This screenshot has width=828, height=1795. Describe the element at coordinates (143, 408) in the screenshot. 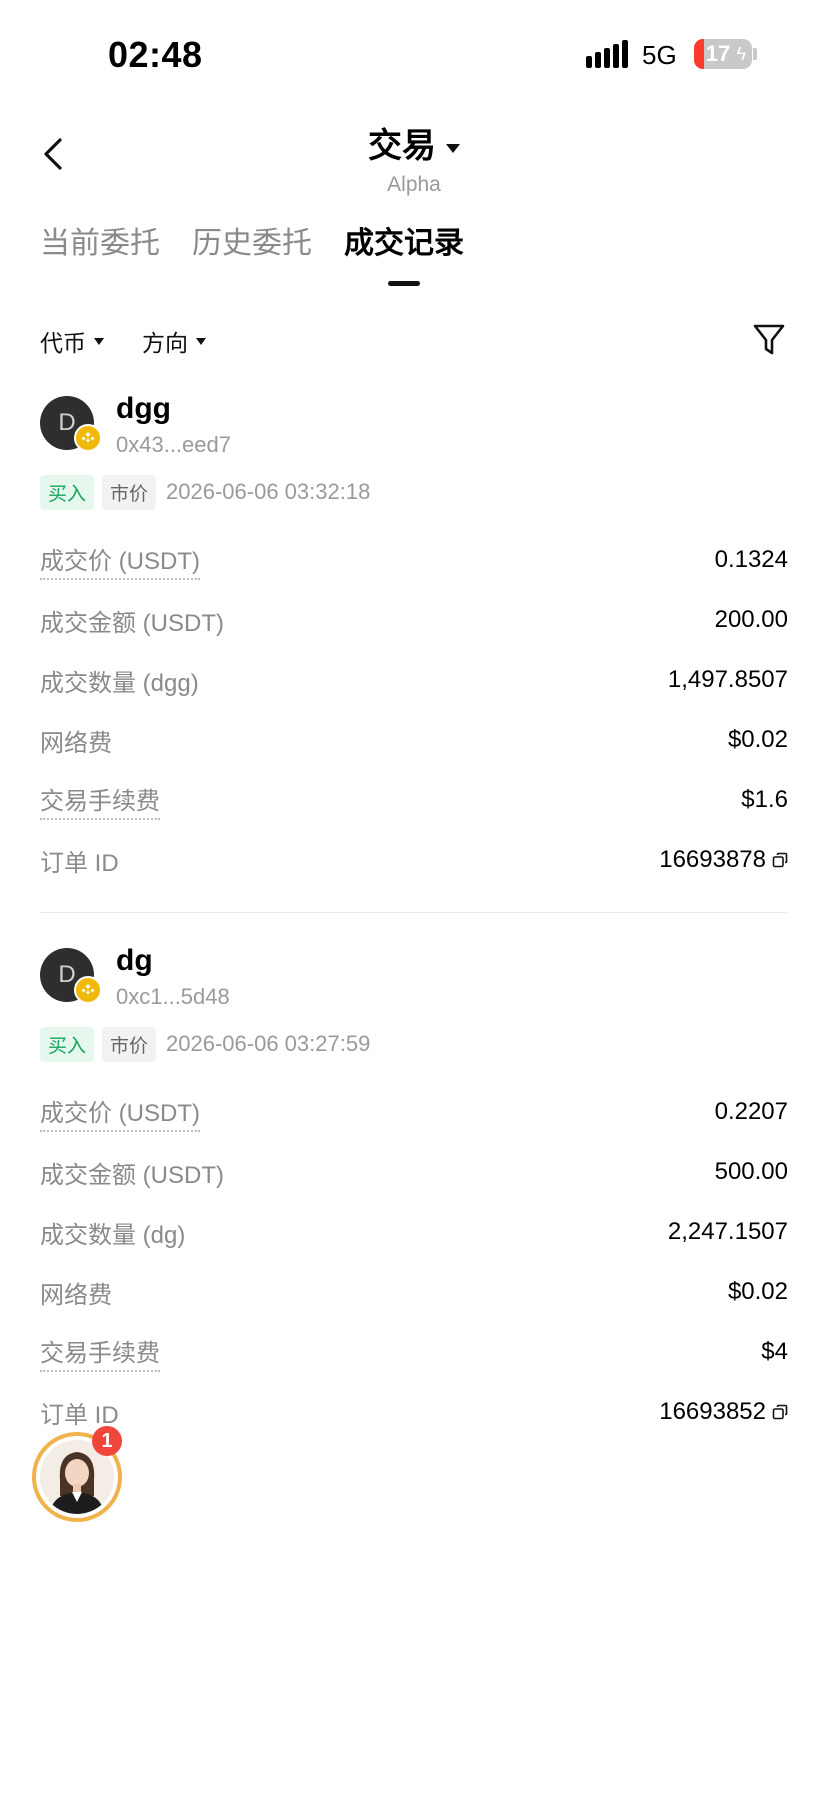

I see `token-name: dgg` at that location.